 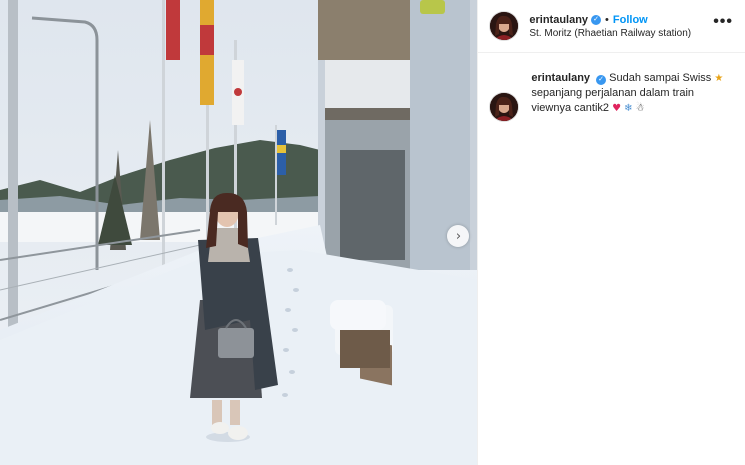 I want to click on caption-username: erintaulany, so click(x=560, y=78).